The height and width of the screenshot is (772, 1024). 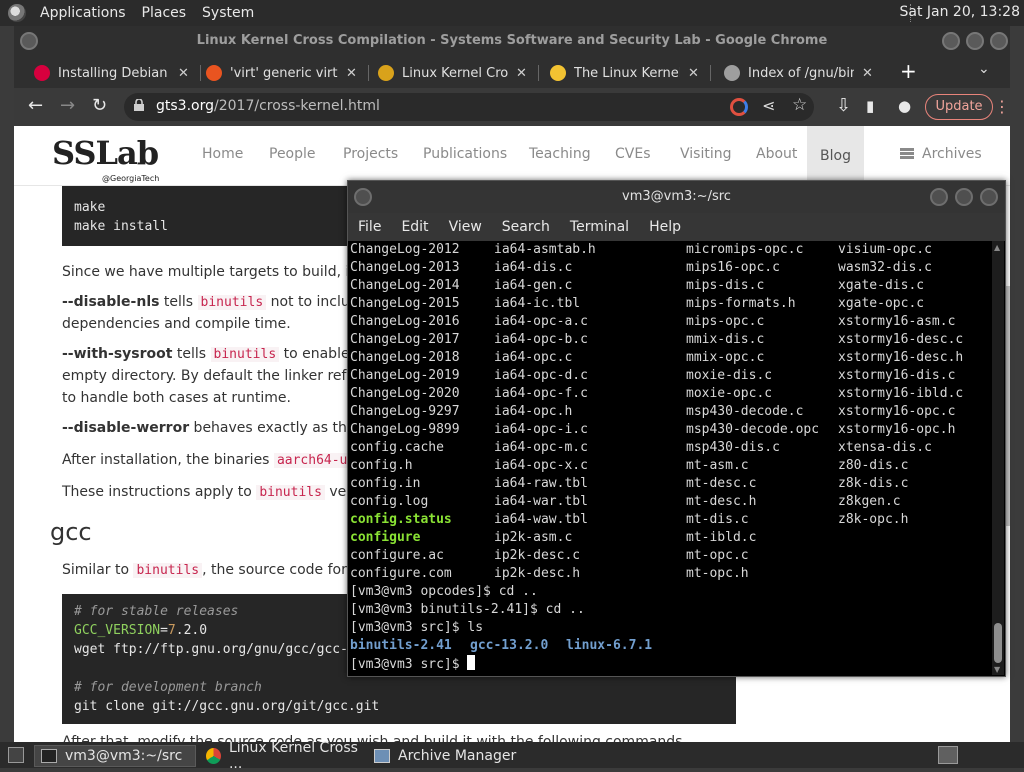 What do you see at coordinates (99, 106) in the screenshot?
I see `reload-icon: ↻` at bounding box center [99, 106].